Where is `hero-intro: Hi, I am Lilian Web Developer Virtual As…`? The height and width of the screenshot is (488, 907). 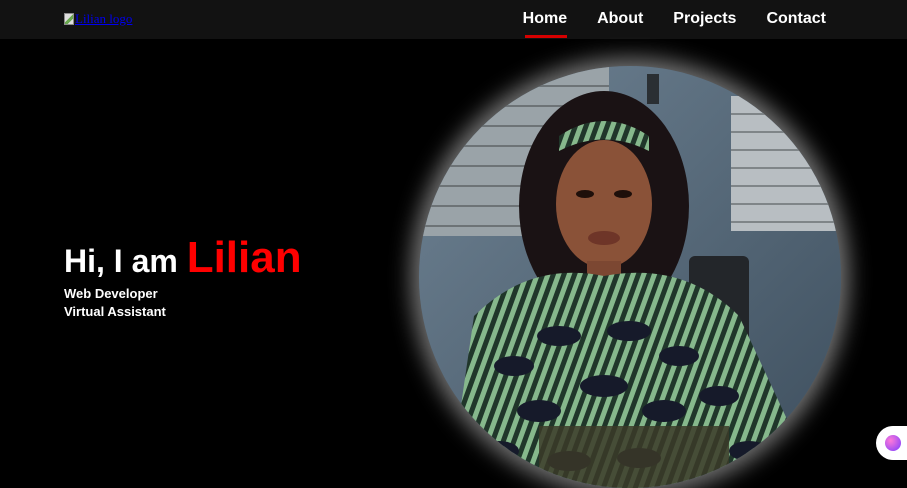
hero-intro: Hi, I am Lilian Web Developer Virtual As… is located at coordinates (183, 277).